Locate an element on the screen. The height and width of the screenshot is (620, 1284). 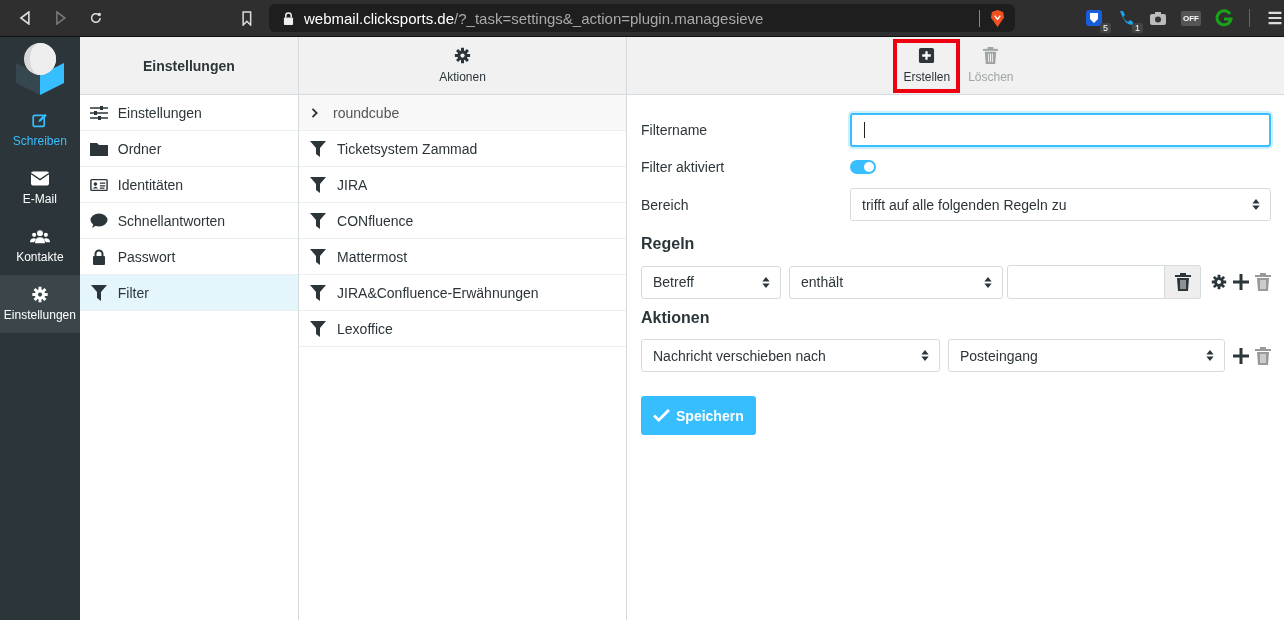
settings-label: Identitäten is located at coordinates (150, 184).